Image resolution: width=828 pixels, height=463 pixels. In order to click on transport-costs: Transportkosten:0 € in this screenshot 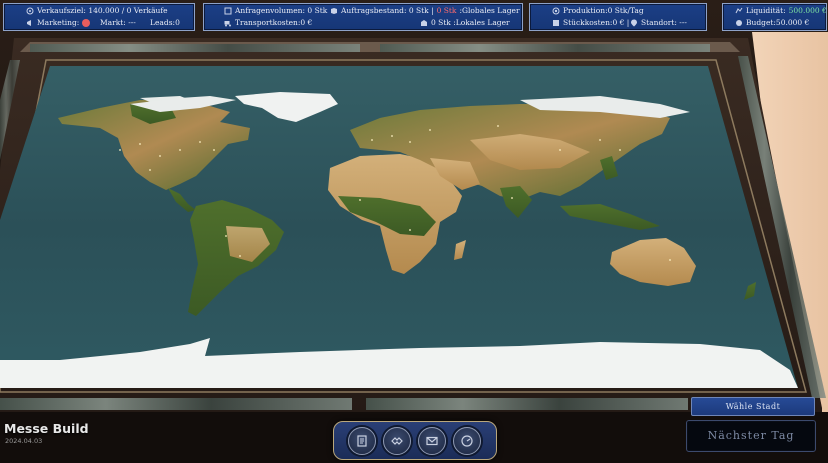, I will do `click(274, 22)`.